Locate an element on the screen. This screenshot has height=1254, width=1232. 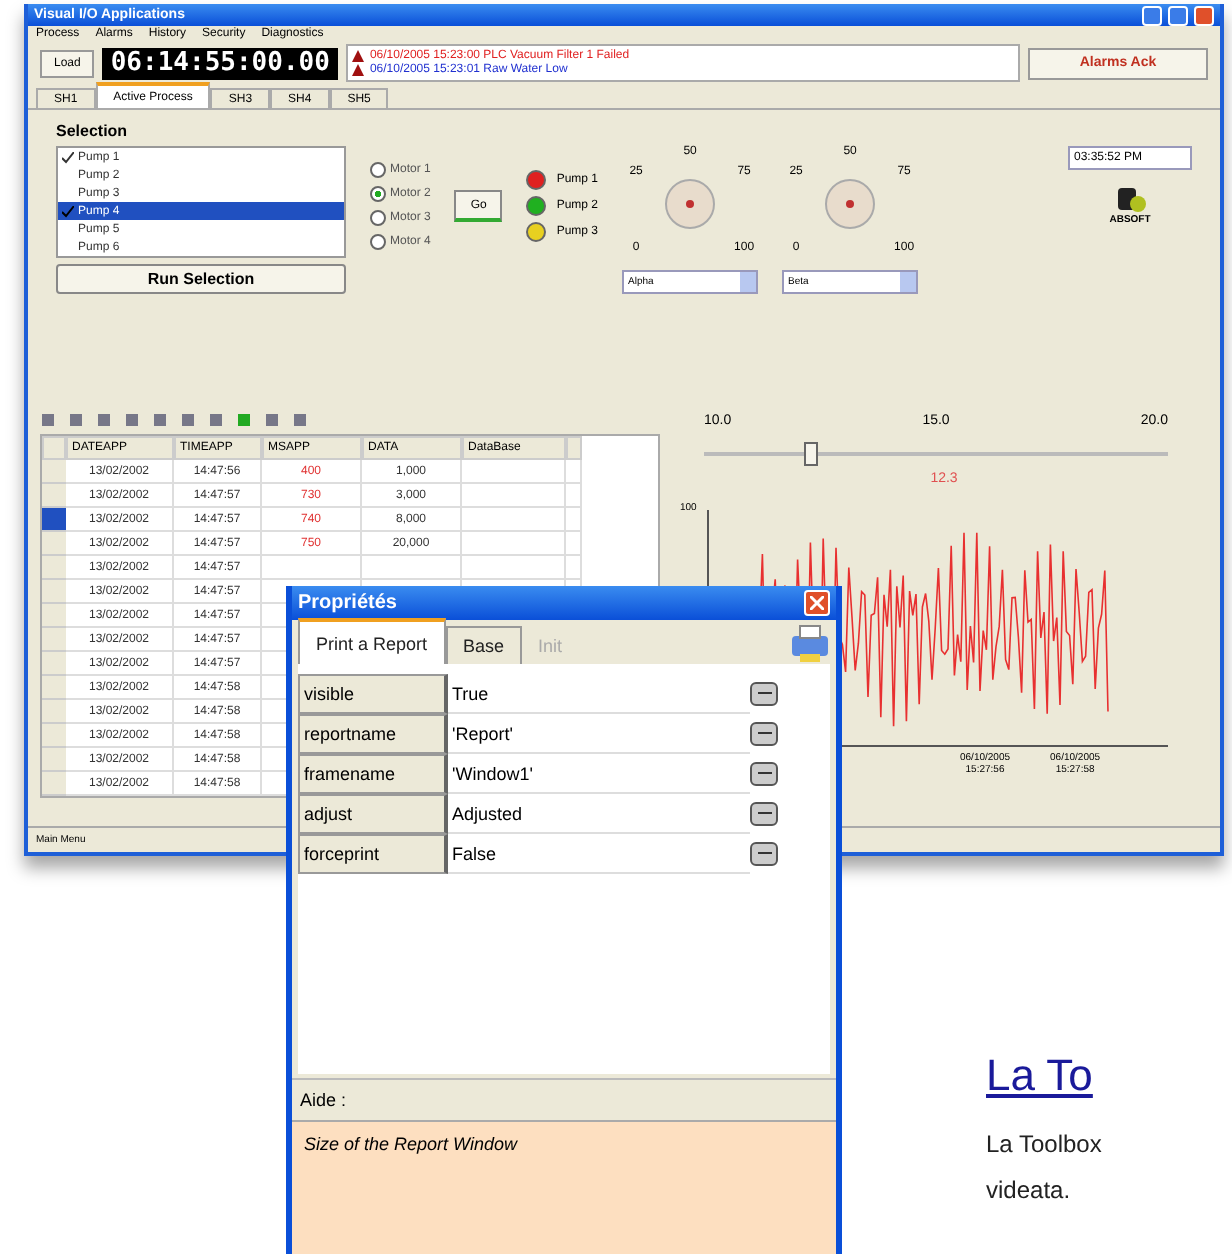
close-icon is located at coordinates (817, 603).